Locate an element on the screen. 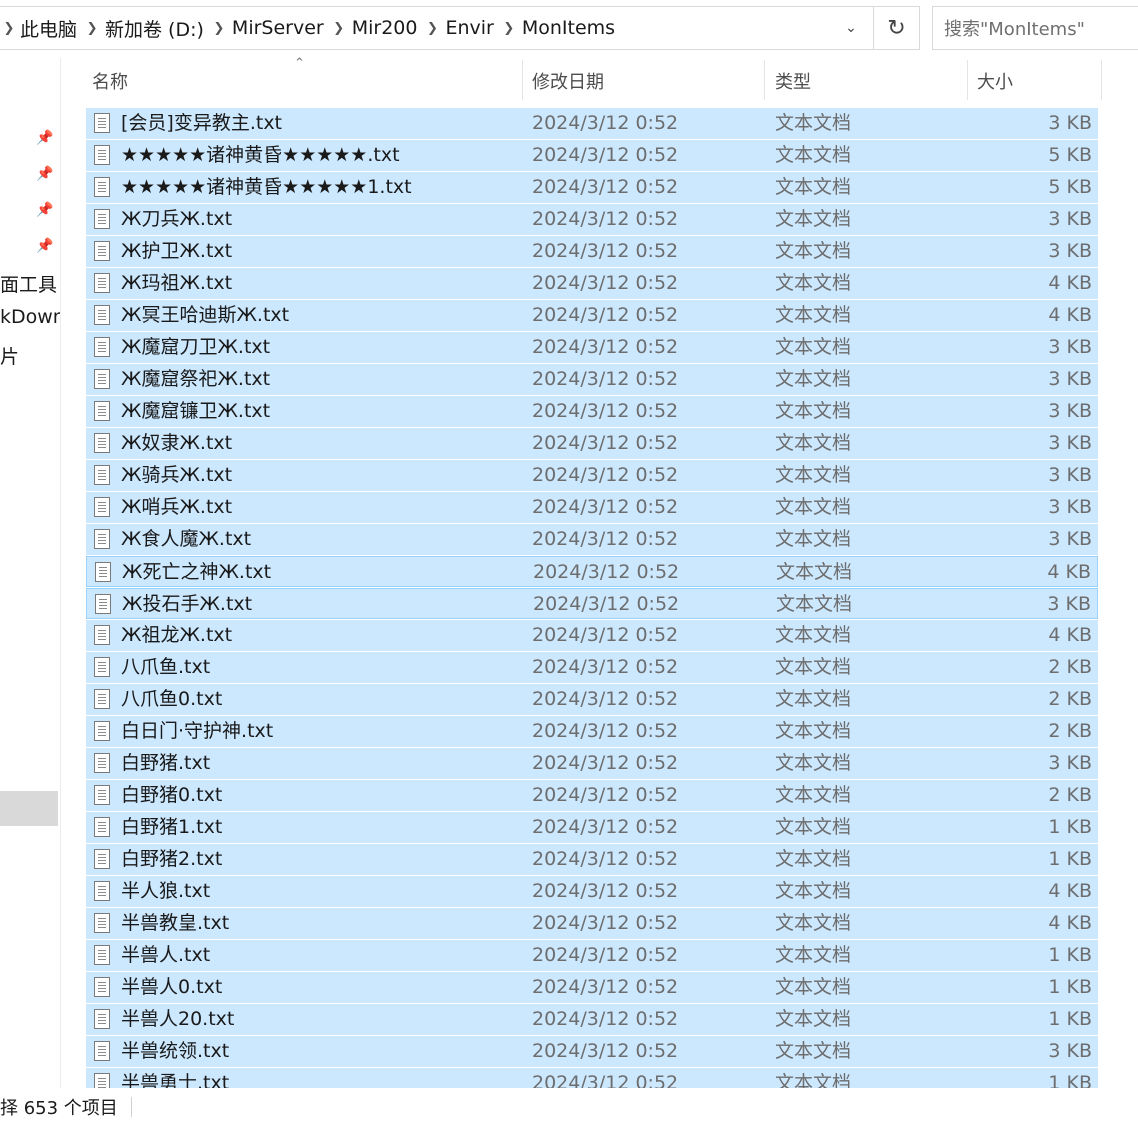 Image resolution: width=1138 pixels, height=1124 pixels. file-row: 半人狼.txt 2024/3/12 0:52 文本文档 4 KB is located at coordinates (592, 891).